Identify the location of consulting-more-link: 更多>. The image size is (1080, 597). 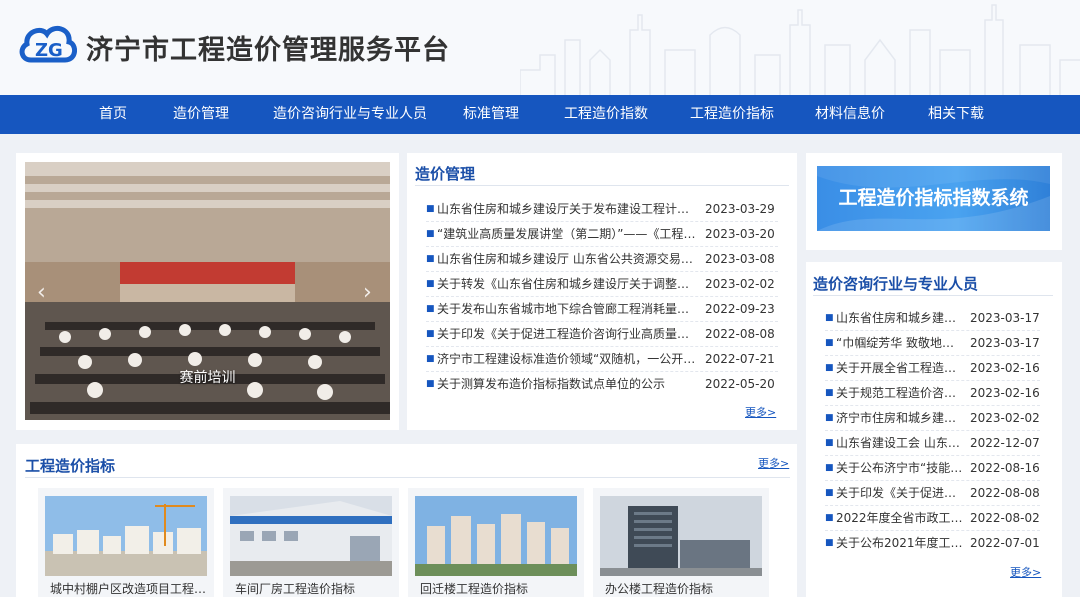
(1025, 572).